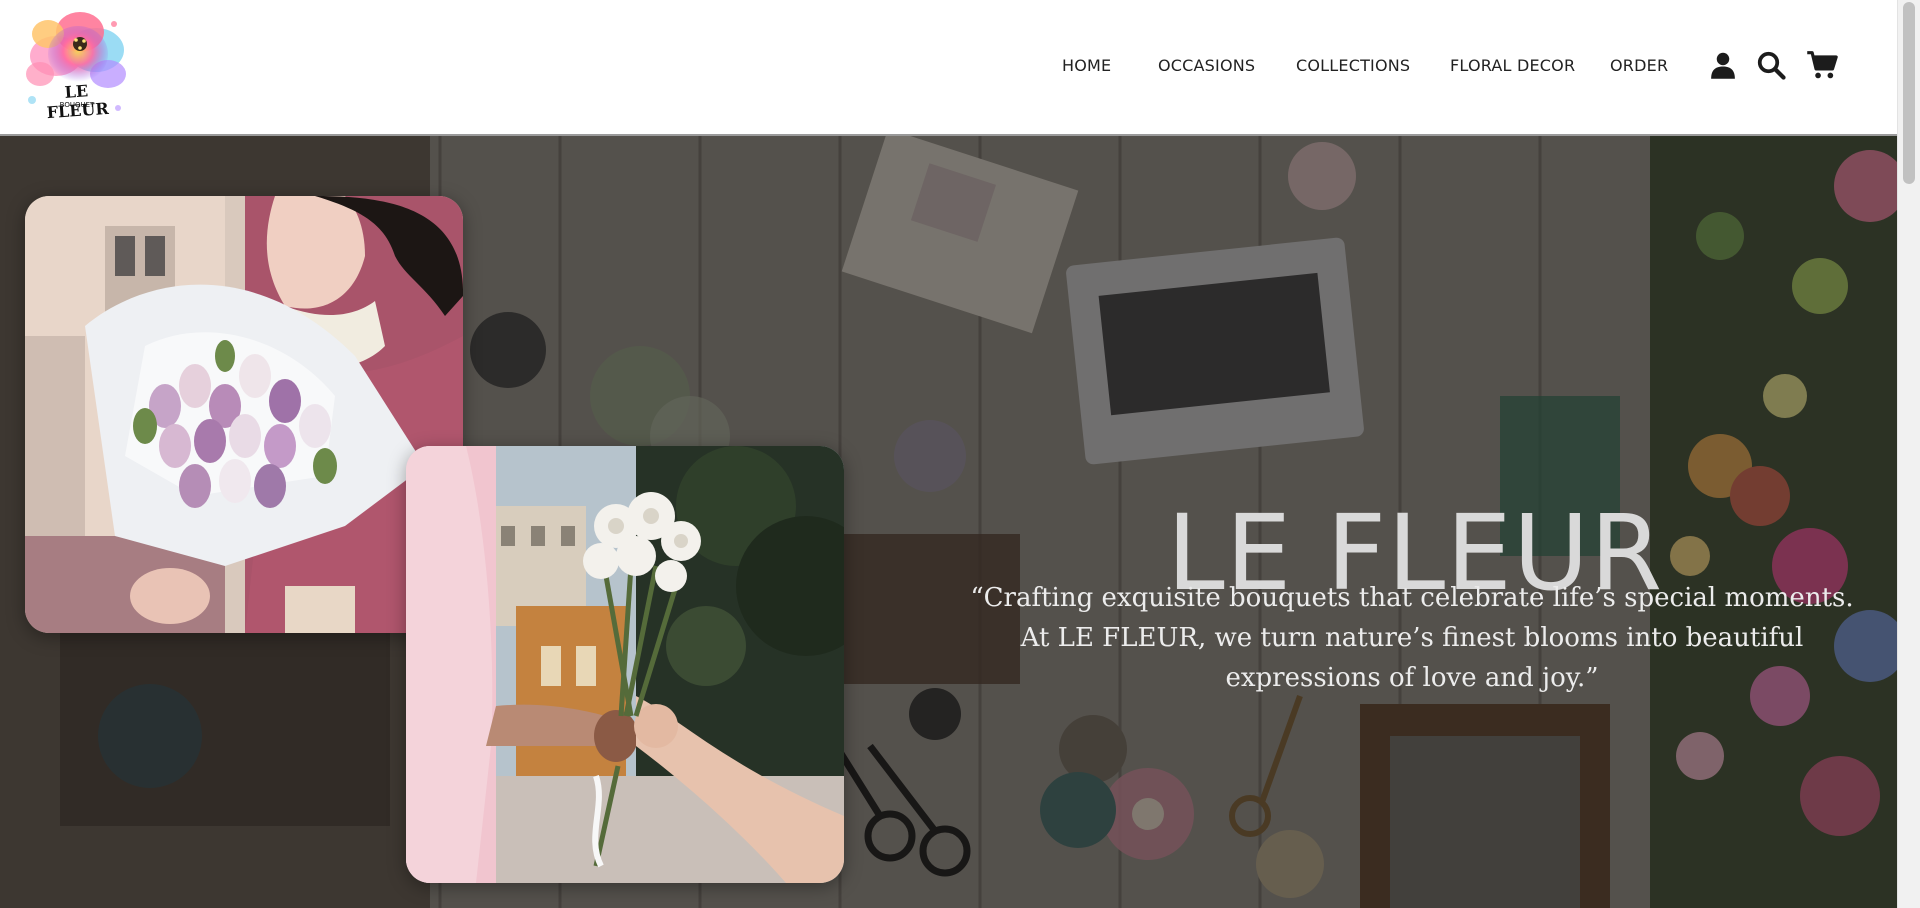  What do you see at coordinates (625, 664) in the screenshot?
I see `bouquet-photo-handing-flowers` at bounding box center [625, 664].